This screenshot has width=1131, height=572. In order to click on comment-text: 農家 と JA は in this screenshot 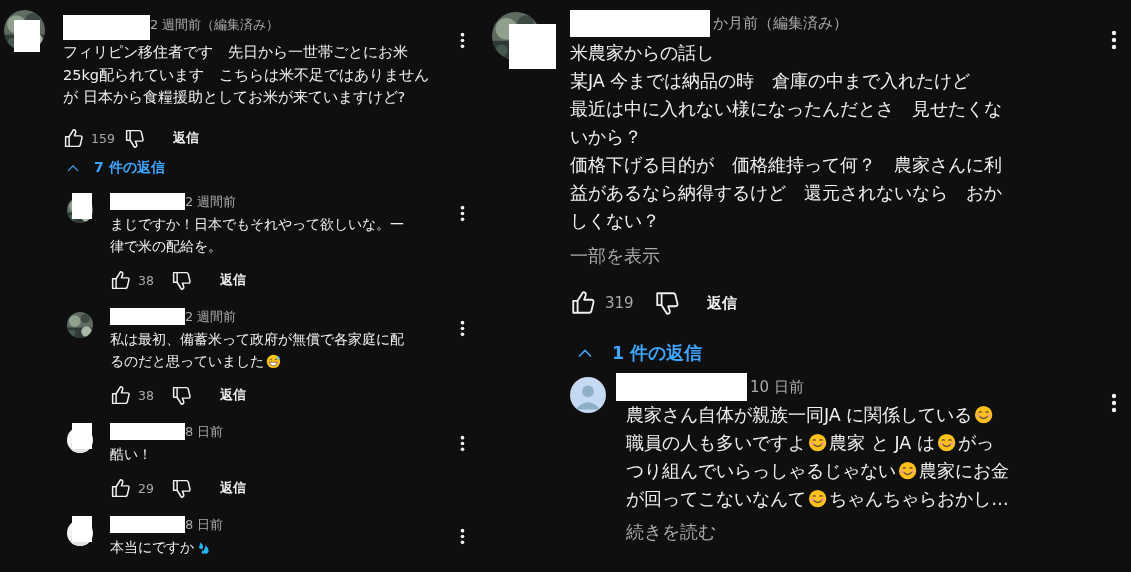, I will do `click(882, 443)`.